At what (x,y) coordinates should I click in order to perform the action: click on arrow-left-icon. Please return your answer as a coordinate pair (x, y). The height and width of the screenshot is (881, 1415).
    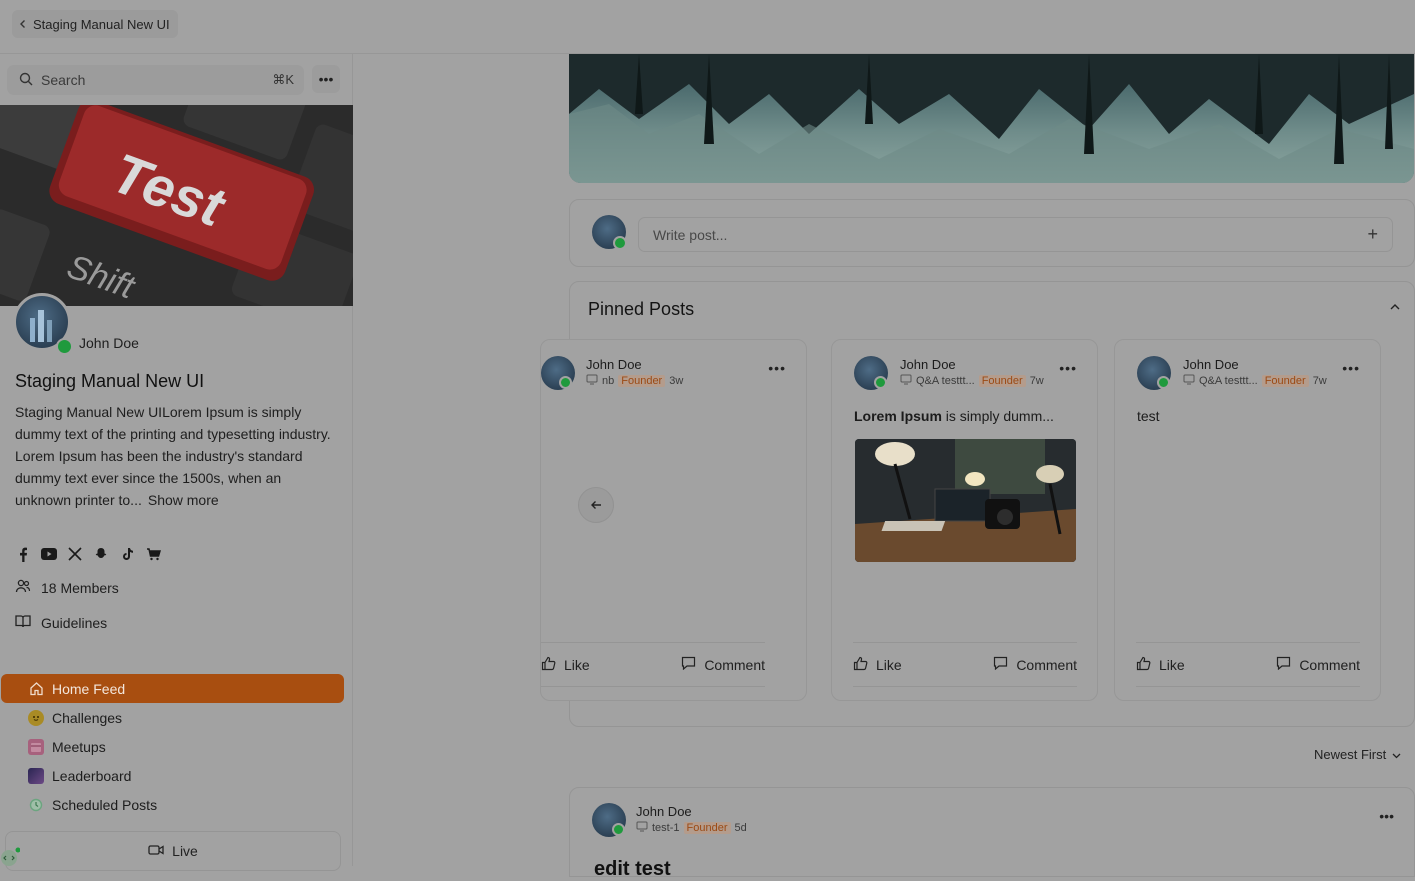
    Looking at the image, I should click on (596, 505).